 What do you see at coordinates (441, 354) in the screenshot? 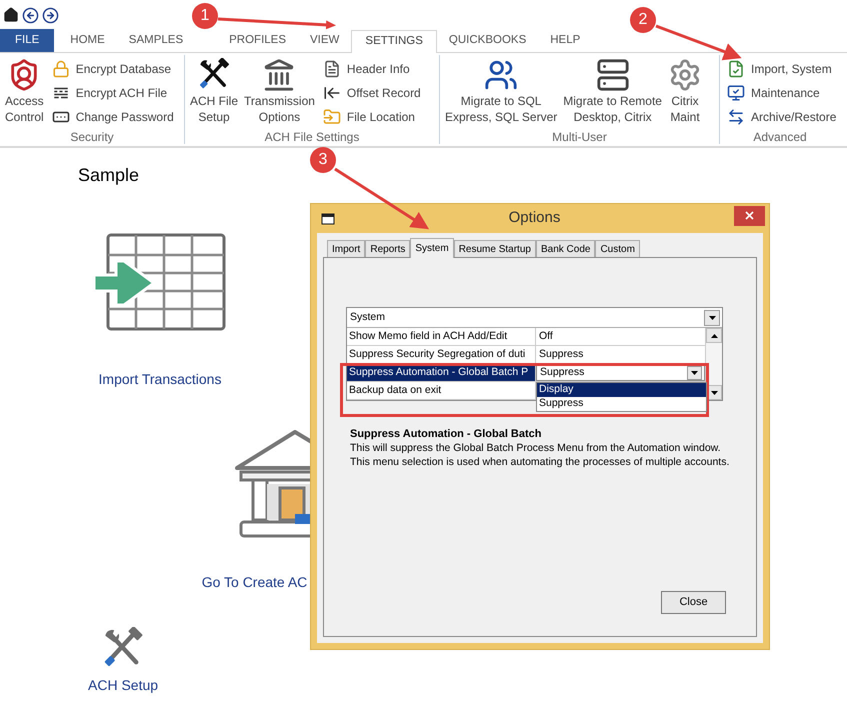
I see `setting-name: Suppress Security Segregation of duti` at bounding box center [441, 354].